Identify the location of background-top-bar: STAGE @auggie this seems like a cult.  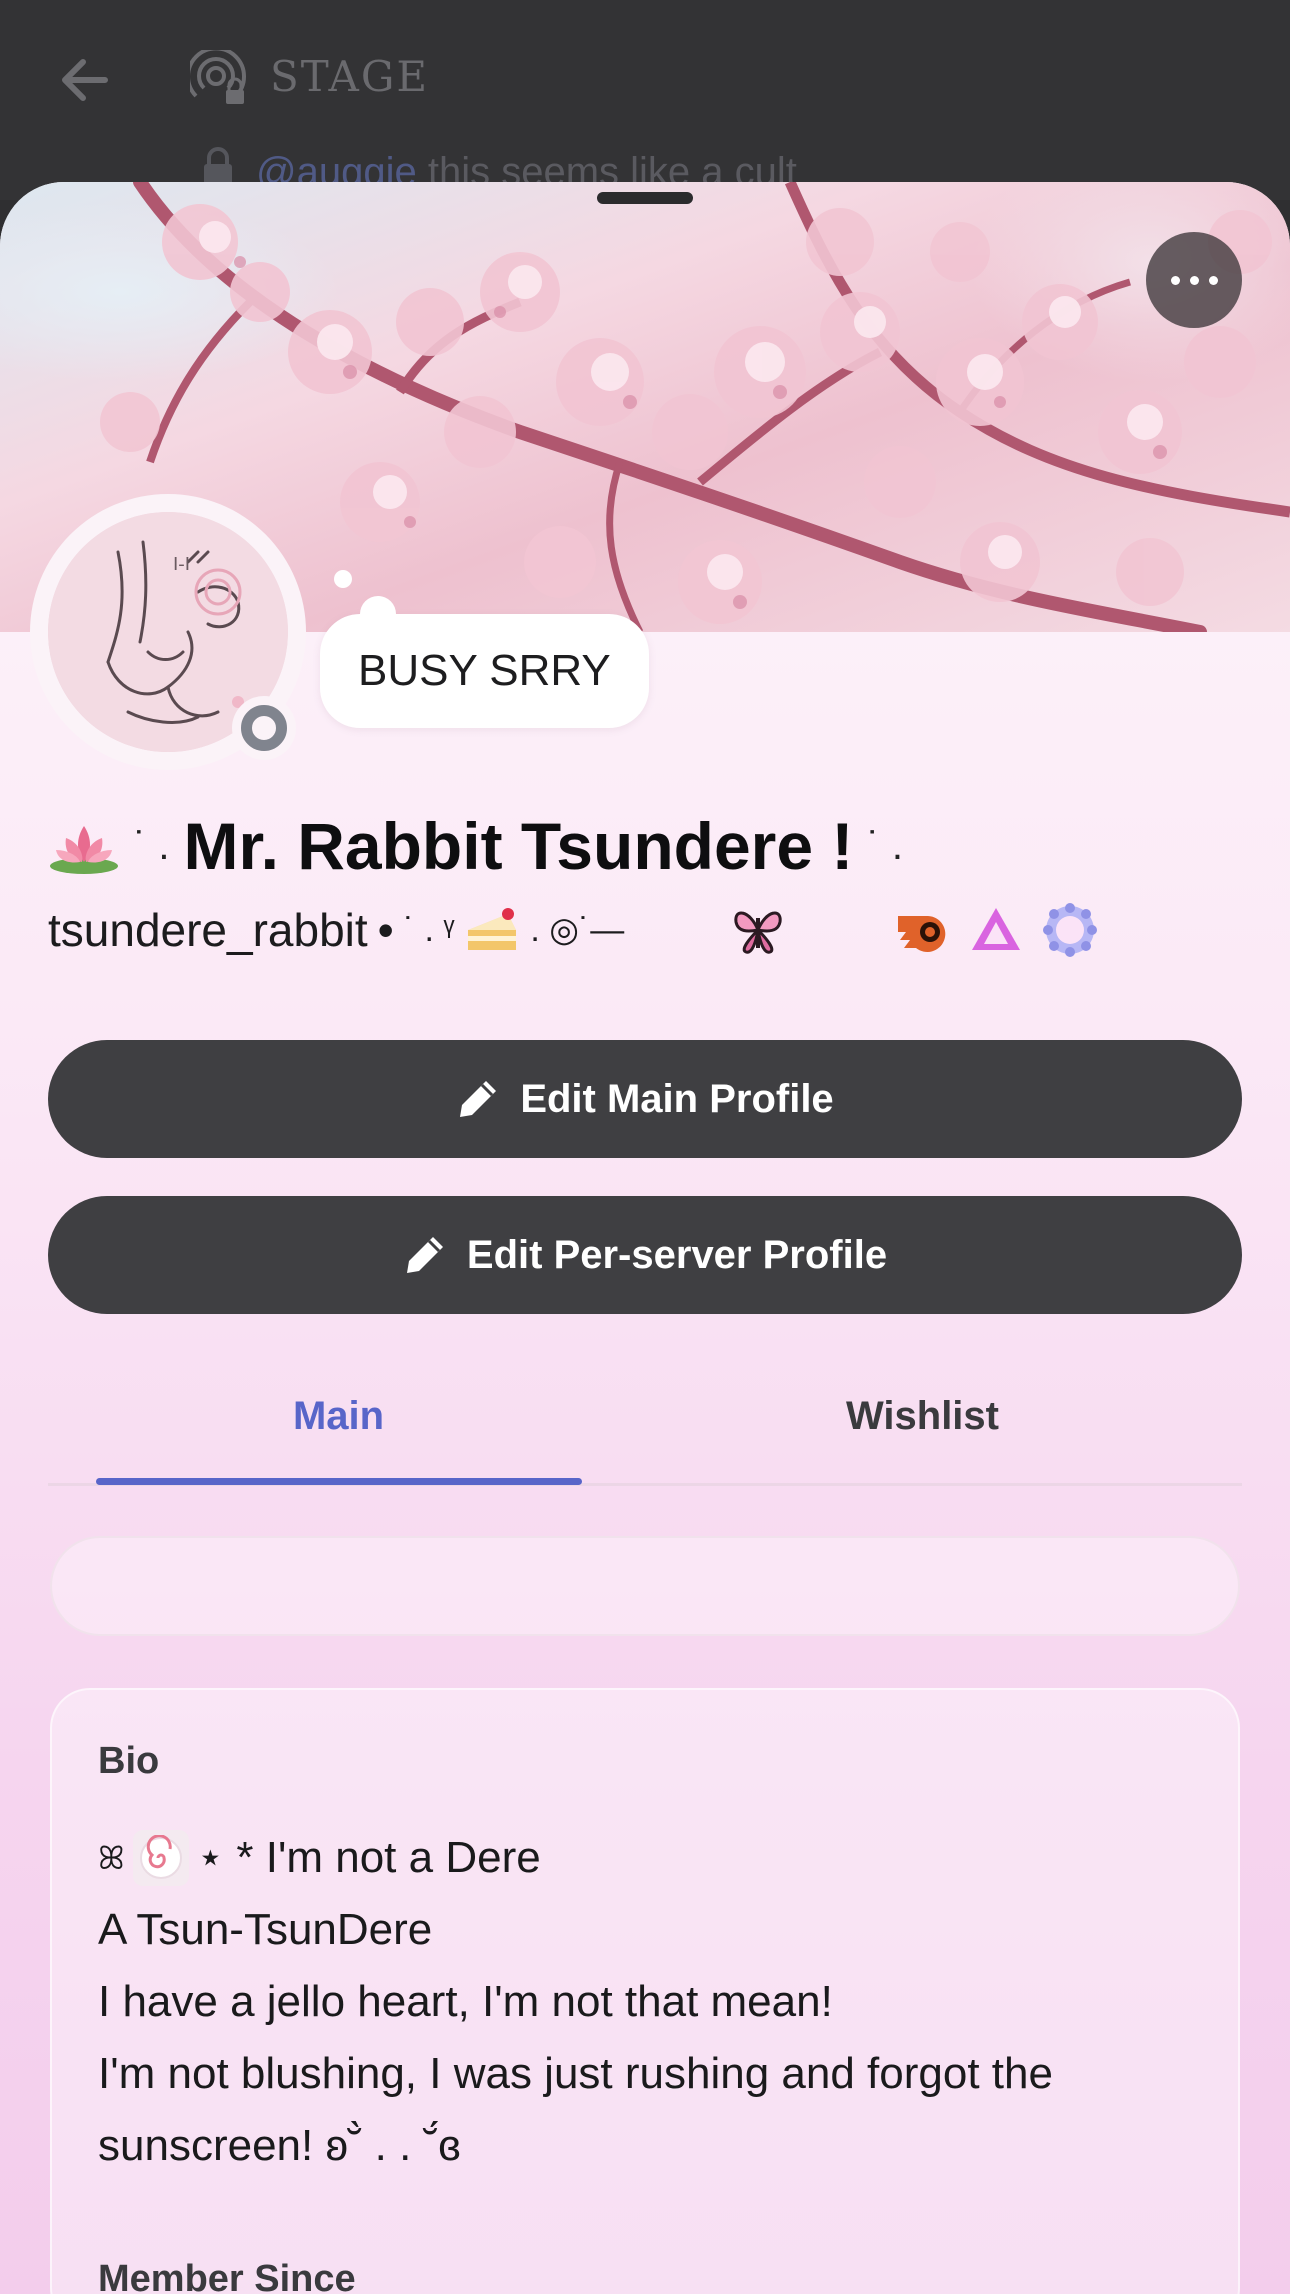
(645, 100).